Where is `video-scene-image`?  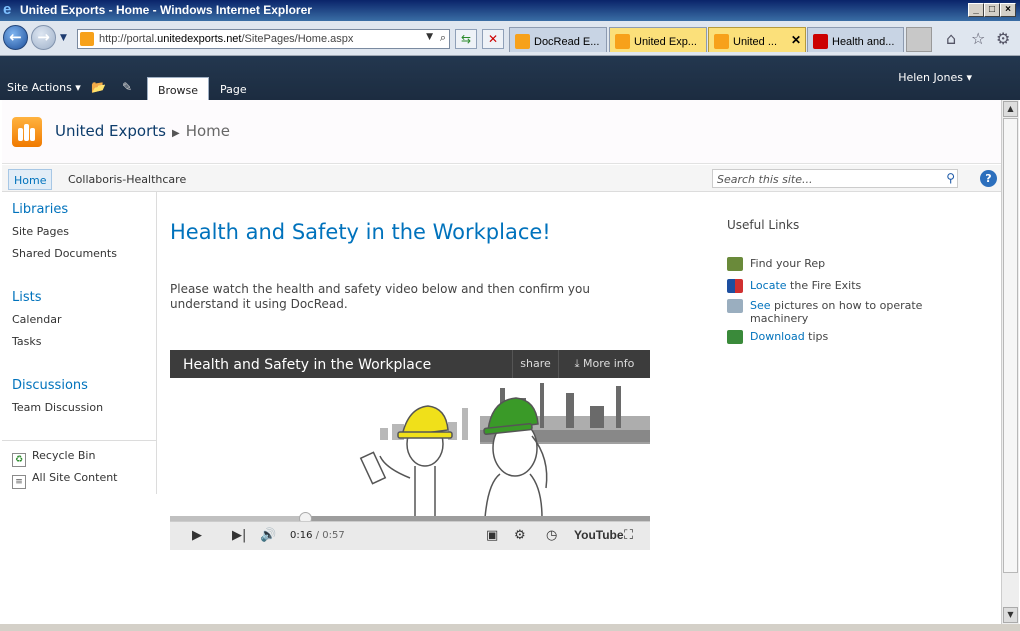
video-scene-image is located at coordinates (504, 451).